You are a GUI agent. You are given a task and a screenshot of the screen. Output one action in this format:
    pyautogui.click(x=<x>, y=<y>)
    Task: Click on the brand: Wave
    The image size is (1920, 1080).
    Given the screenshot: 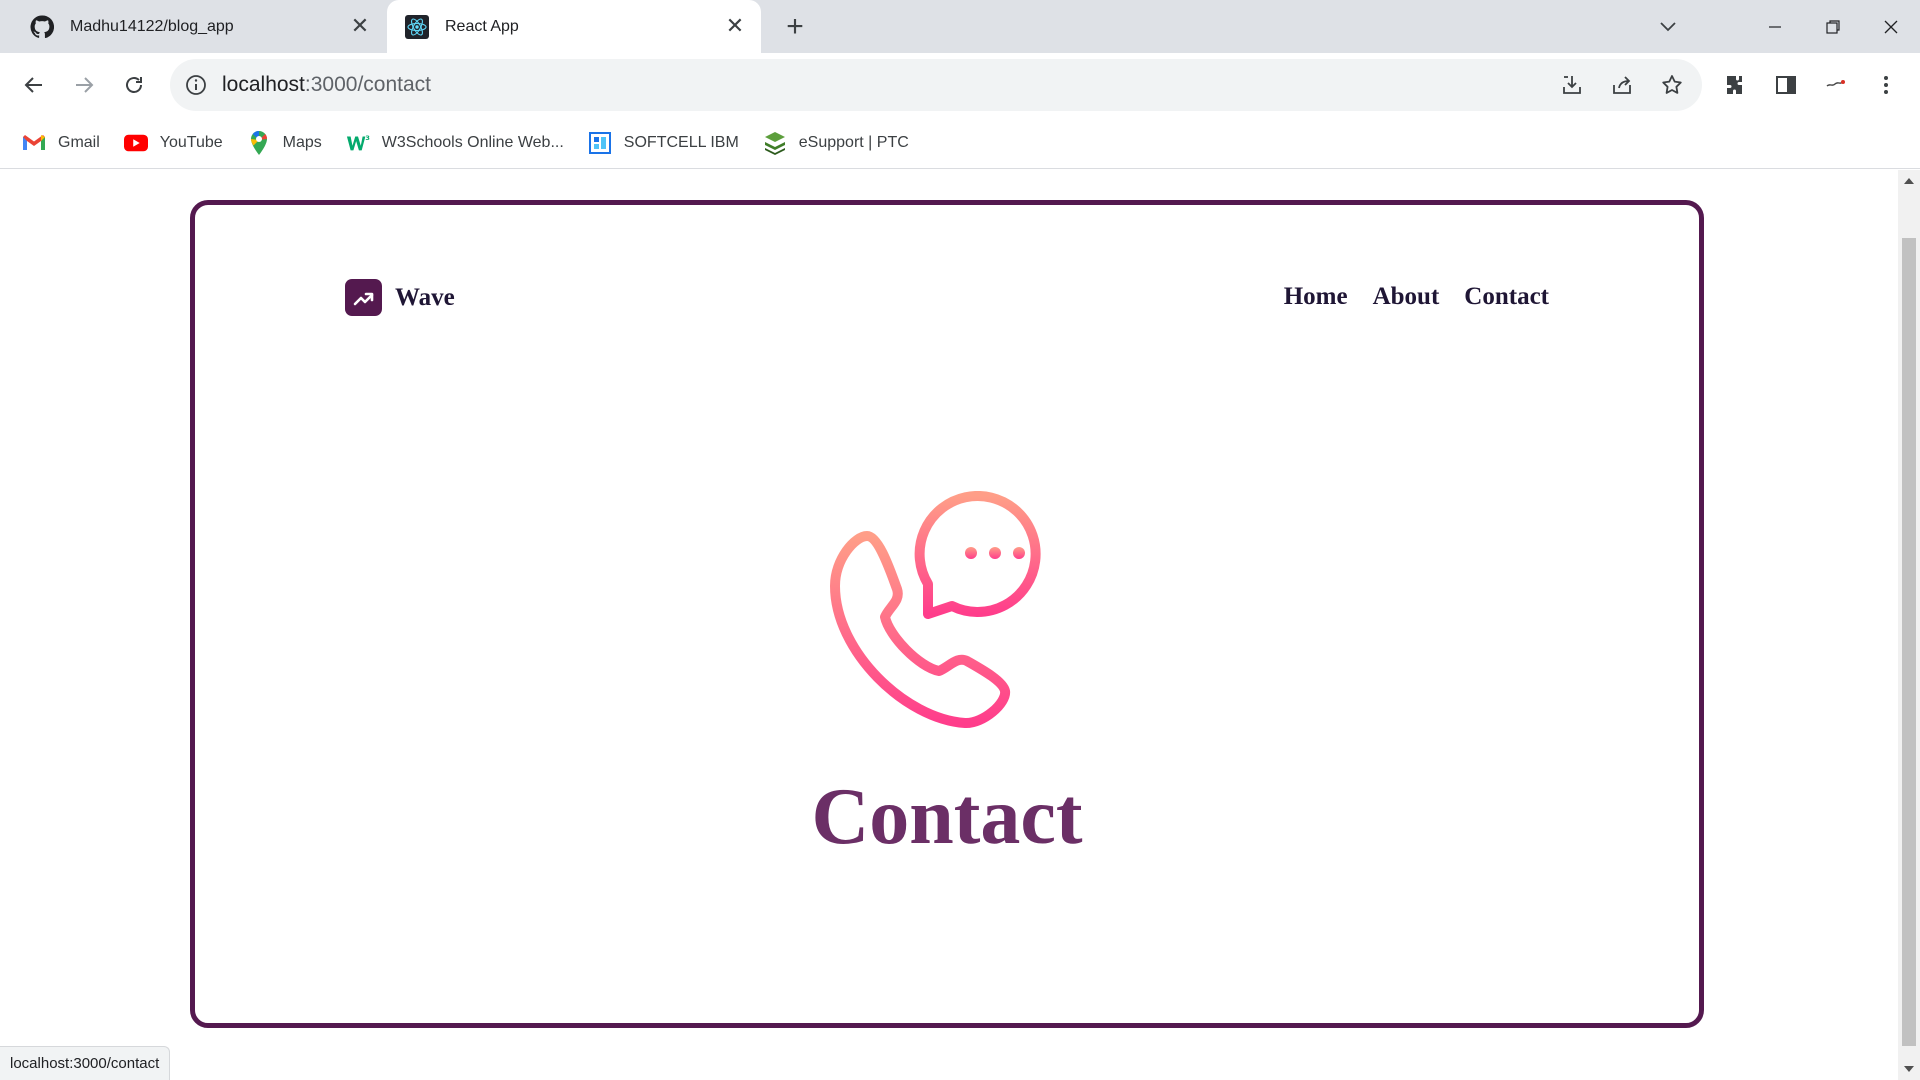 What is the action you would take?
    pyautogui.click(x=400, y=297)
    